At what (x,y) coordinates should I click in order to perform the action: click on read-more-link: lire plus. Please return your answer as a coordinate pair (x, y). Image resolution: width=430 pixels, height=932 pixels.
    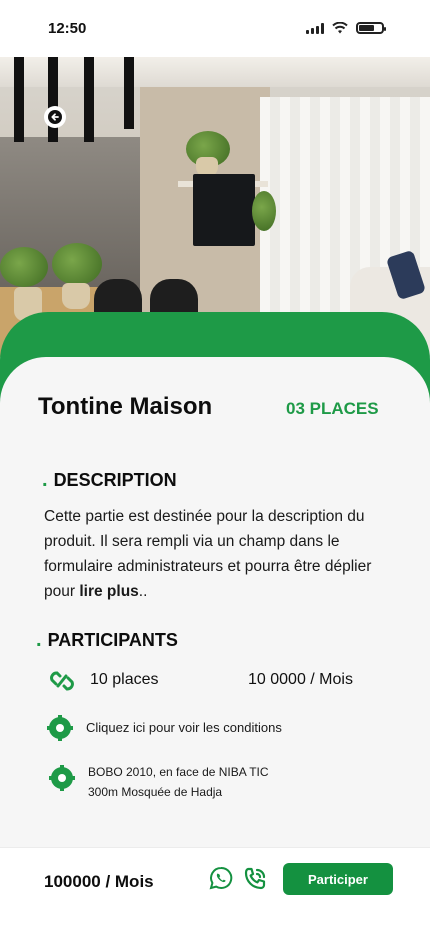
    Looking at the image, I should click on (108, 591).